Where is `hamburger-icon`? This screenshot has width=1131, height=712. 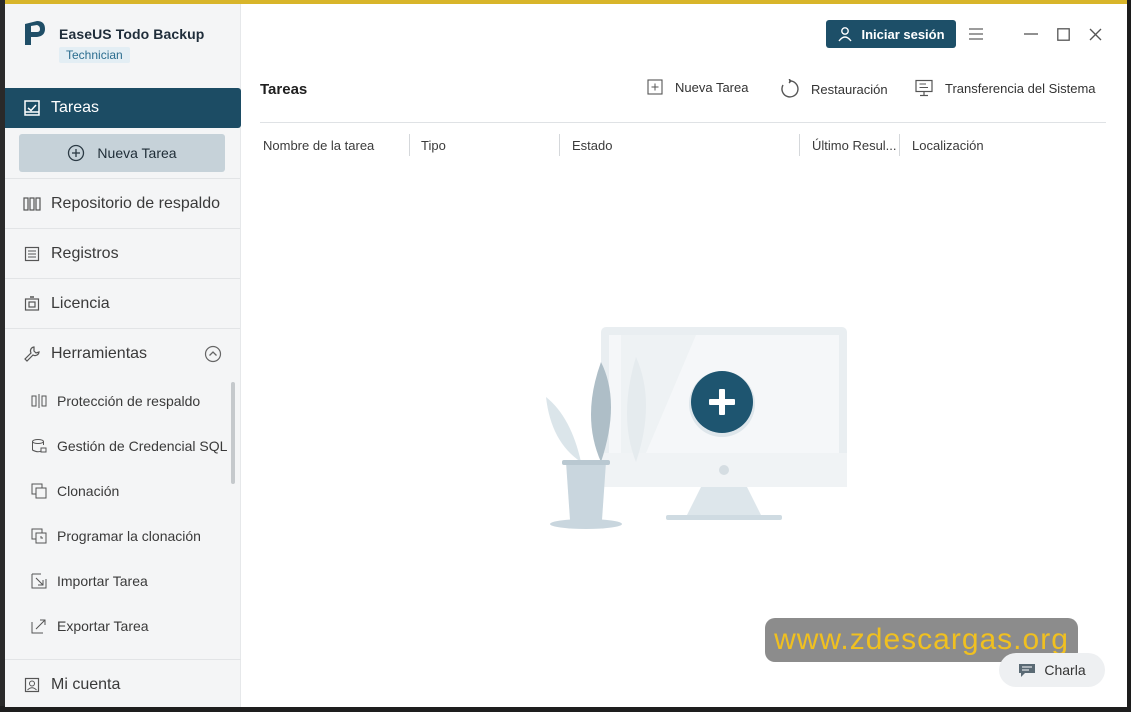 hamburger-icon is located at coordinates (976, 34).